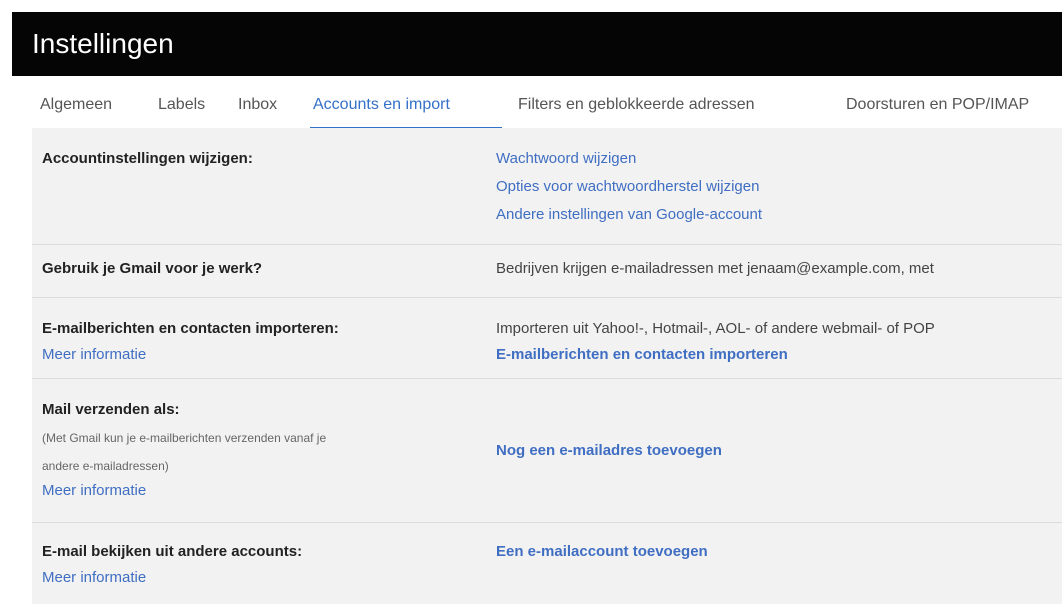 This screenshot has width=1062, height=604. Describe the element at coordinates (152, 268) in the screenshot. I see `gmail-for-work-label: Gebruik je Gmail voor je werk?` at that location.